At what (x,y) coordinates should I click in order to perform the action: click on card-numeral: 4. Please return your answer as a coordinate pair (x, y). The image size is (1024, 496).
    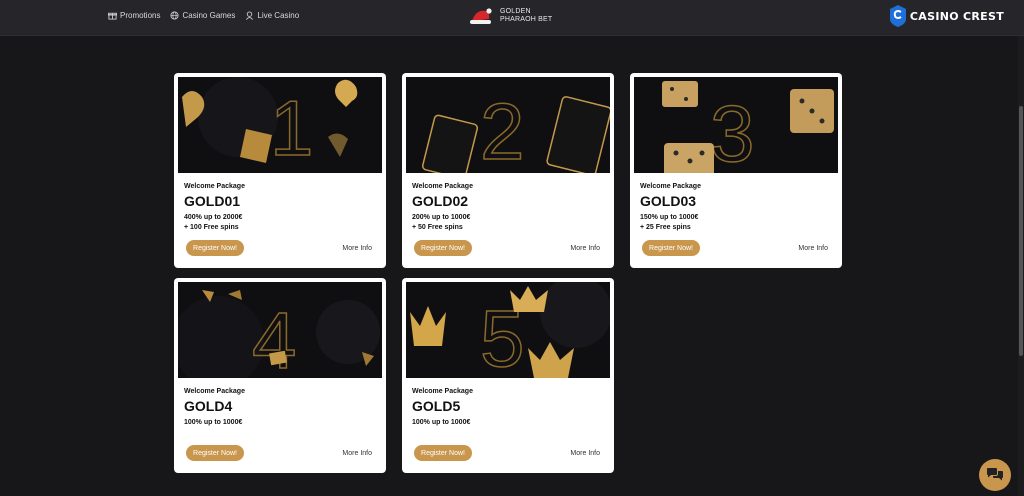
    Looking at the image, I should click on (274, 337).